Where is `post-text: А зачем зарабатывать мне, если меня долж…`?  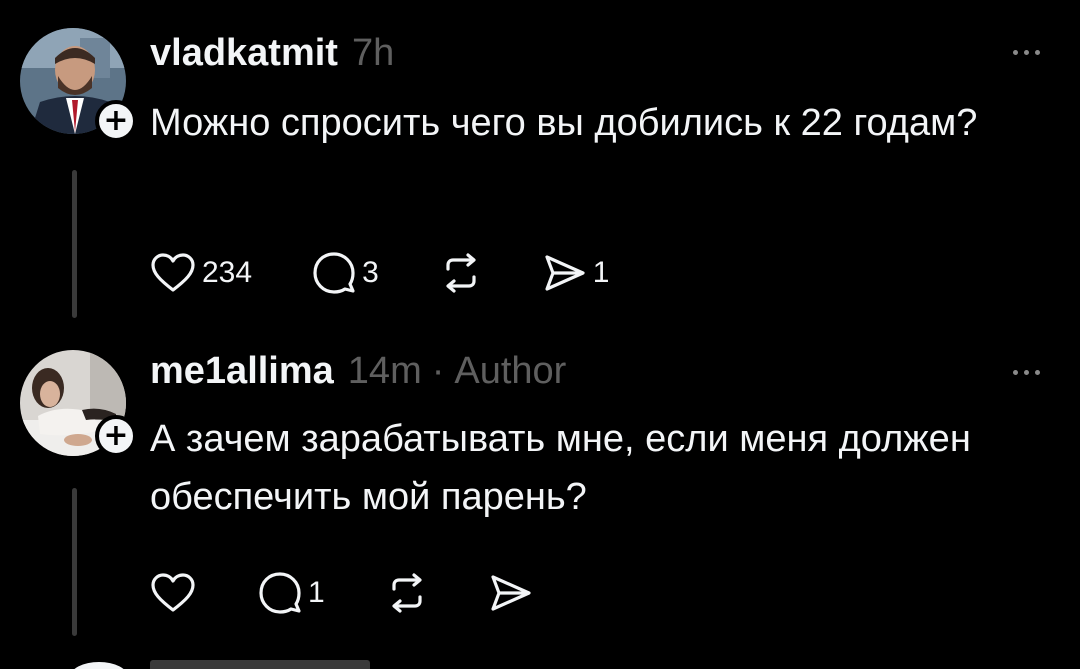 post-text: А зачем зарабатывать мне, если меня долж… is located at coordinates (560, 468).